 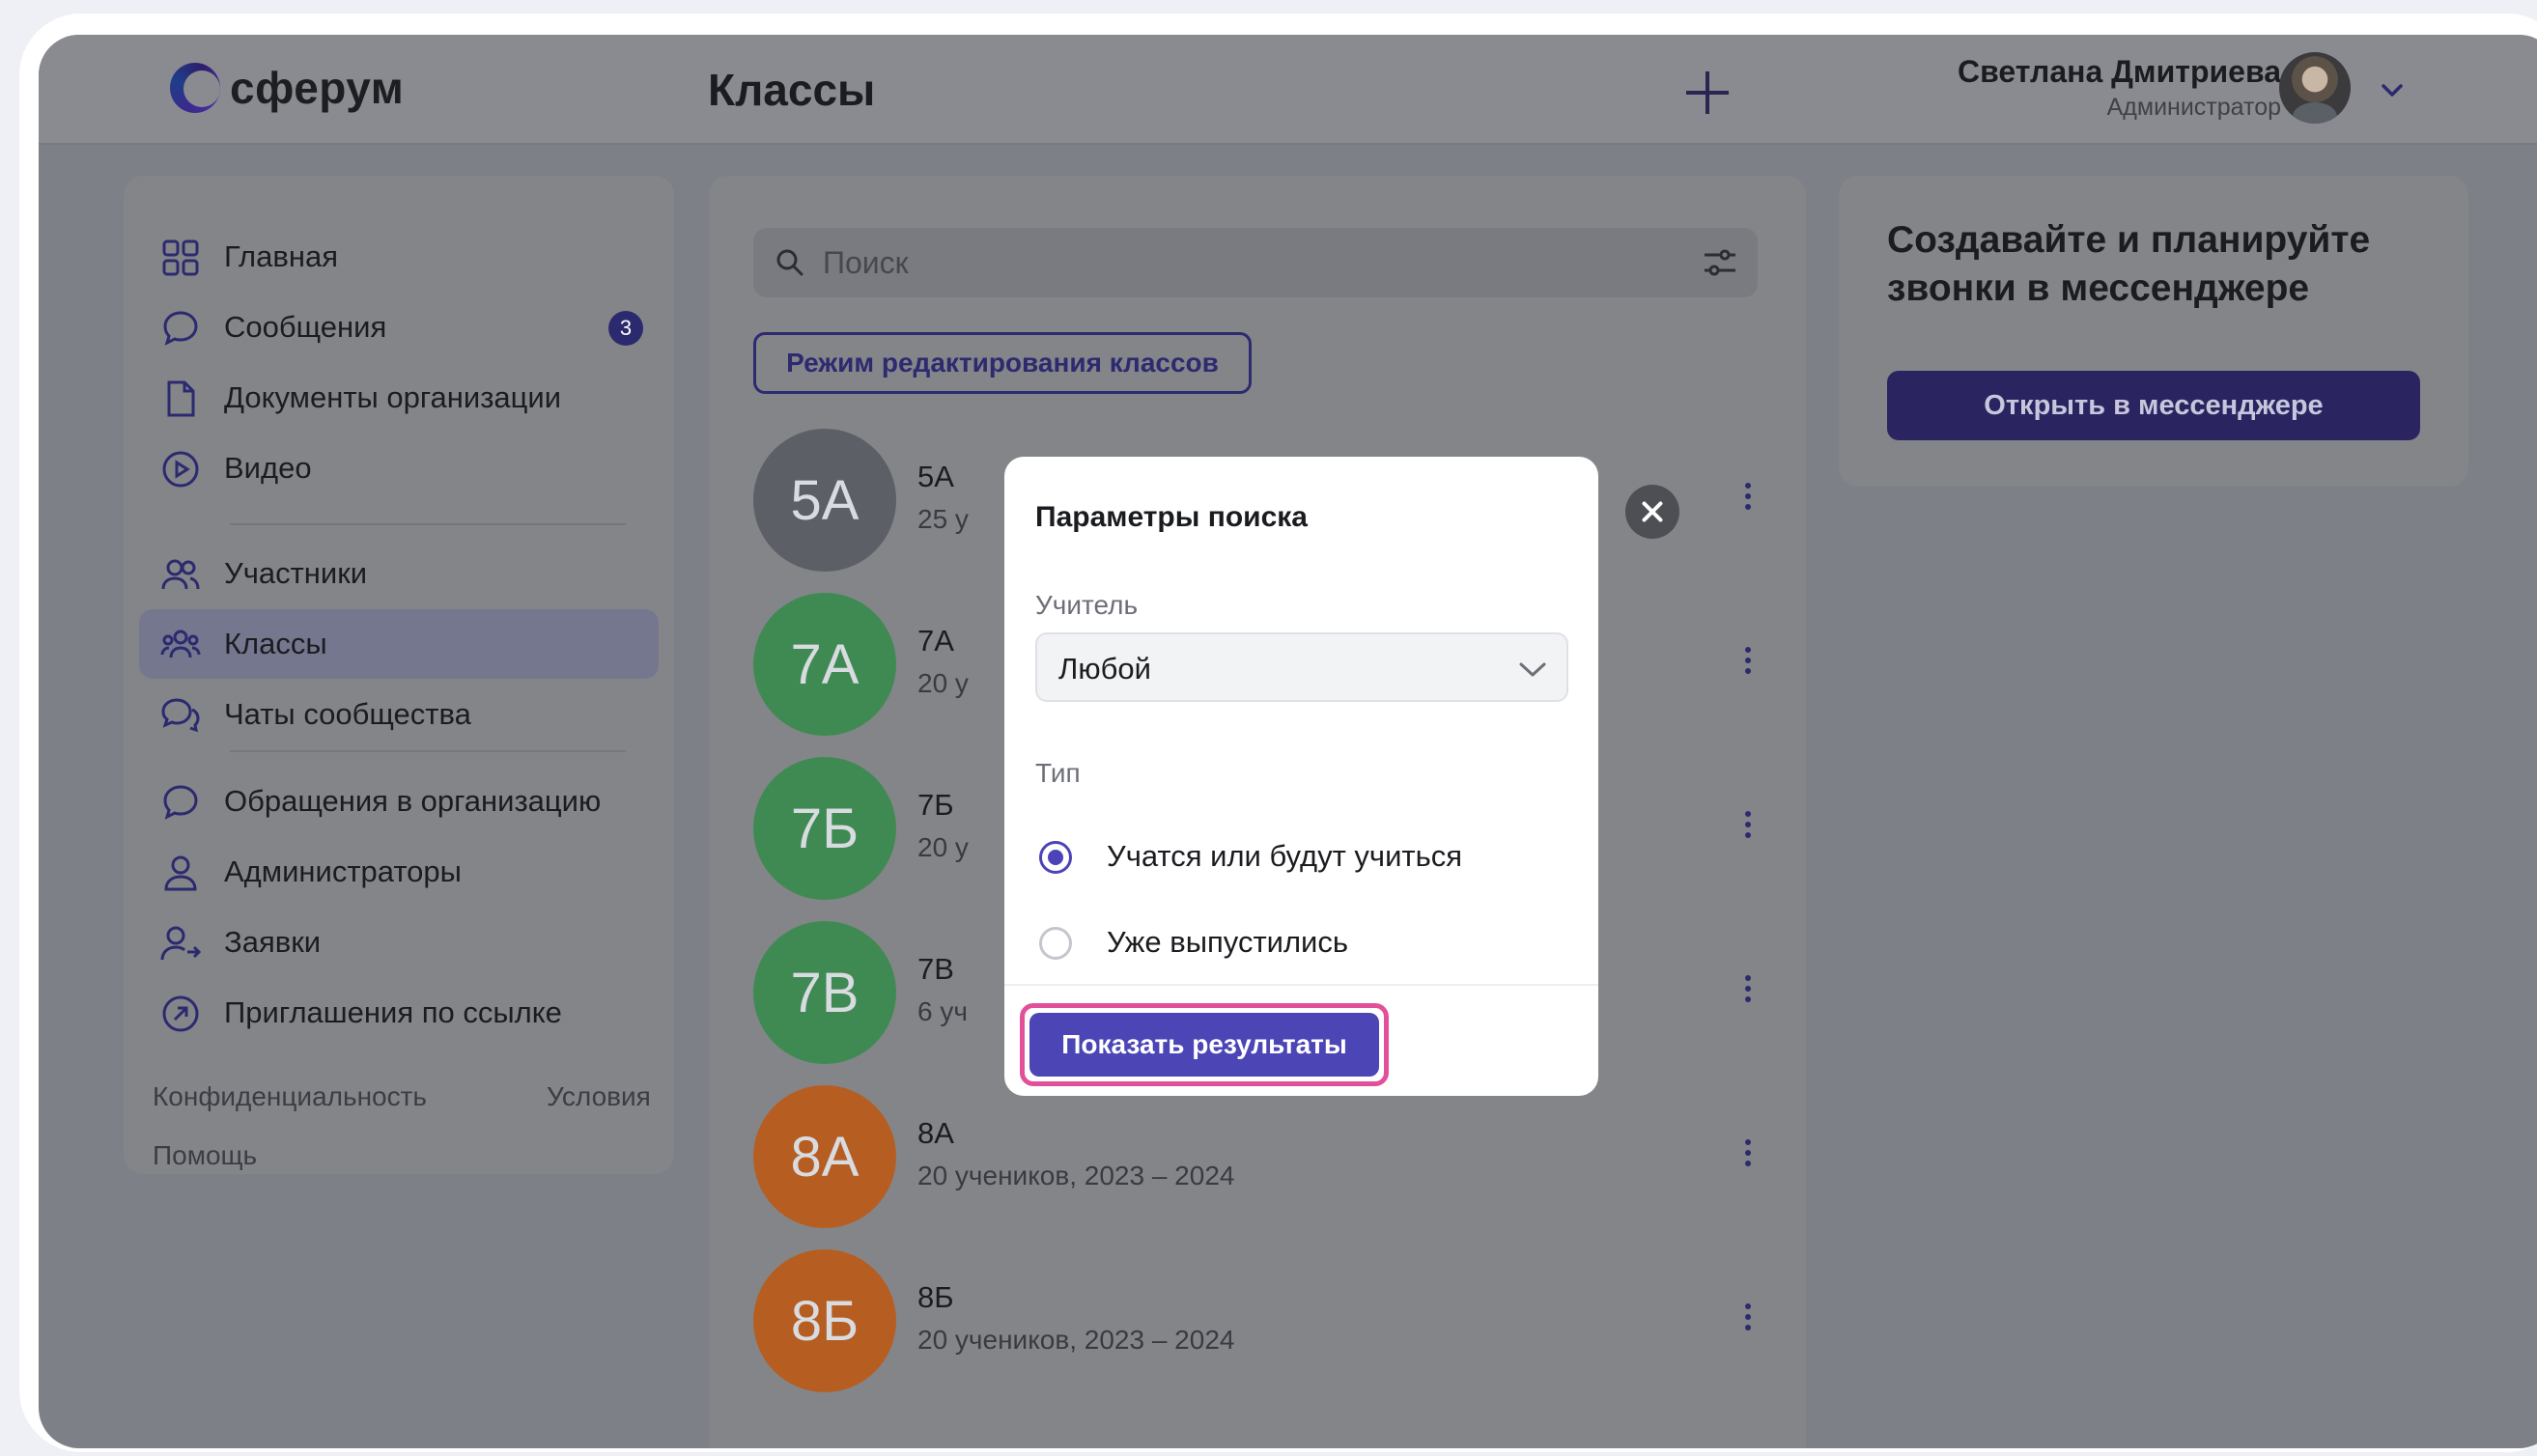 I want to click on sidebar-item-label: Чаты сообщества, so click(x=347, y=714).